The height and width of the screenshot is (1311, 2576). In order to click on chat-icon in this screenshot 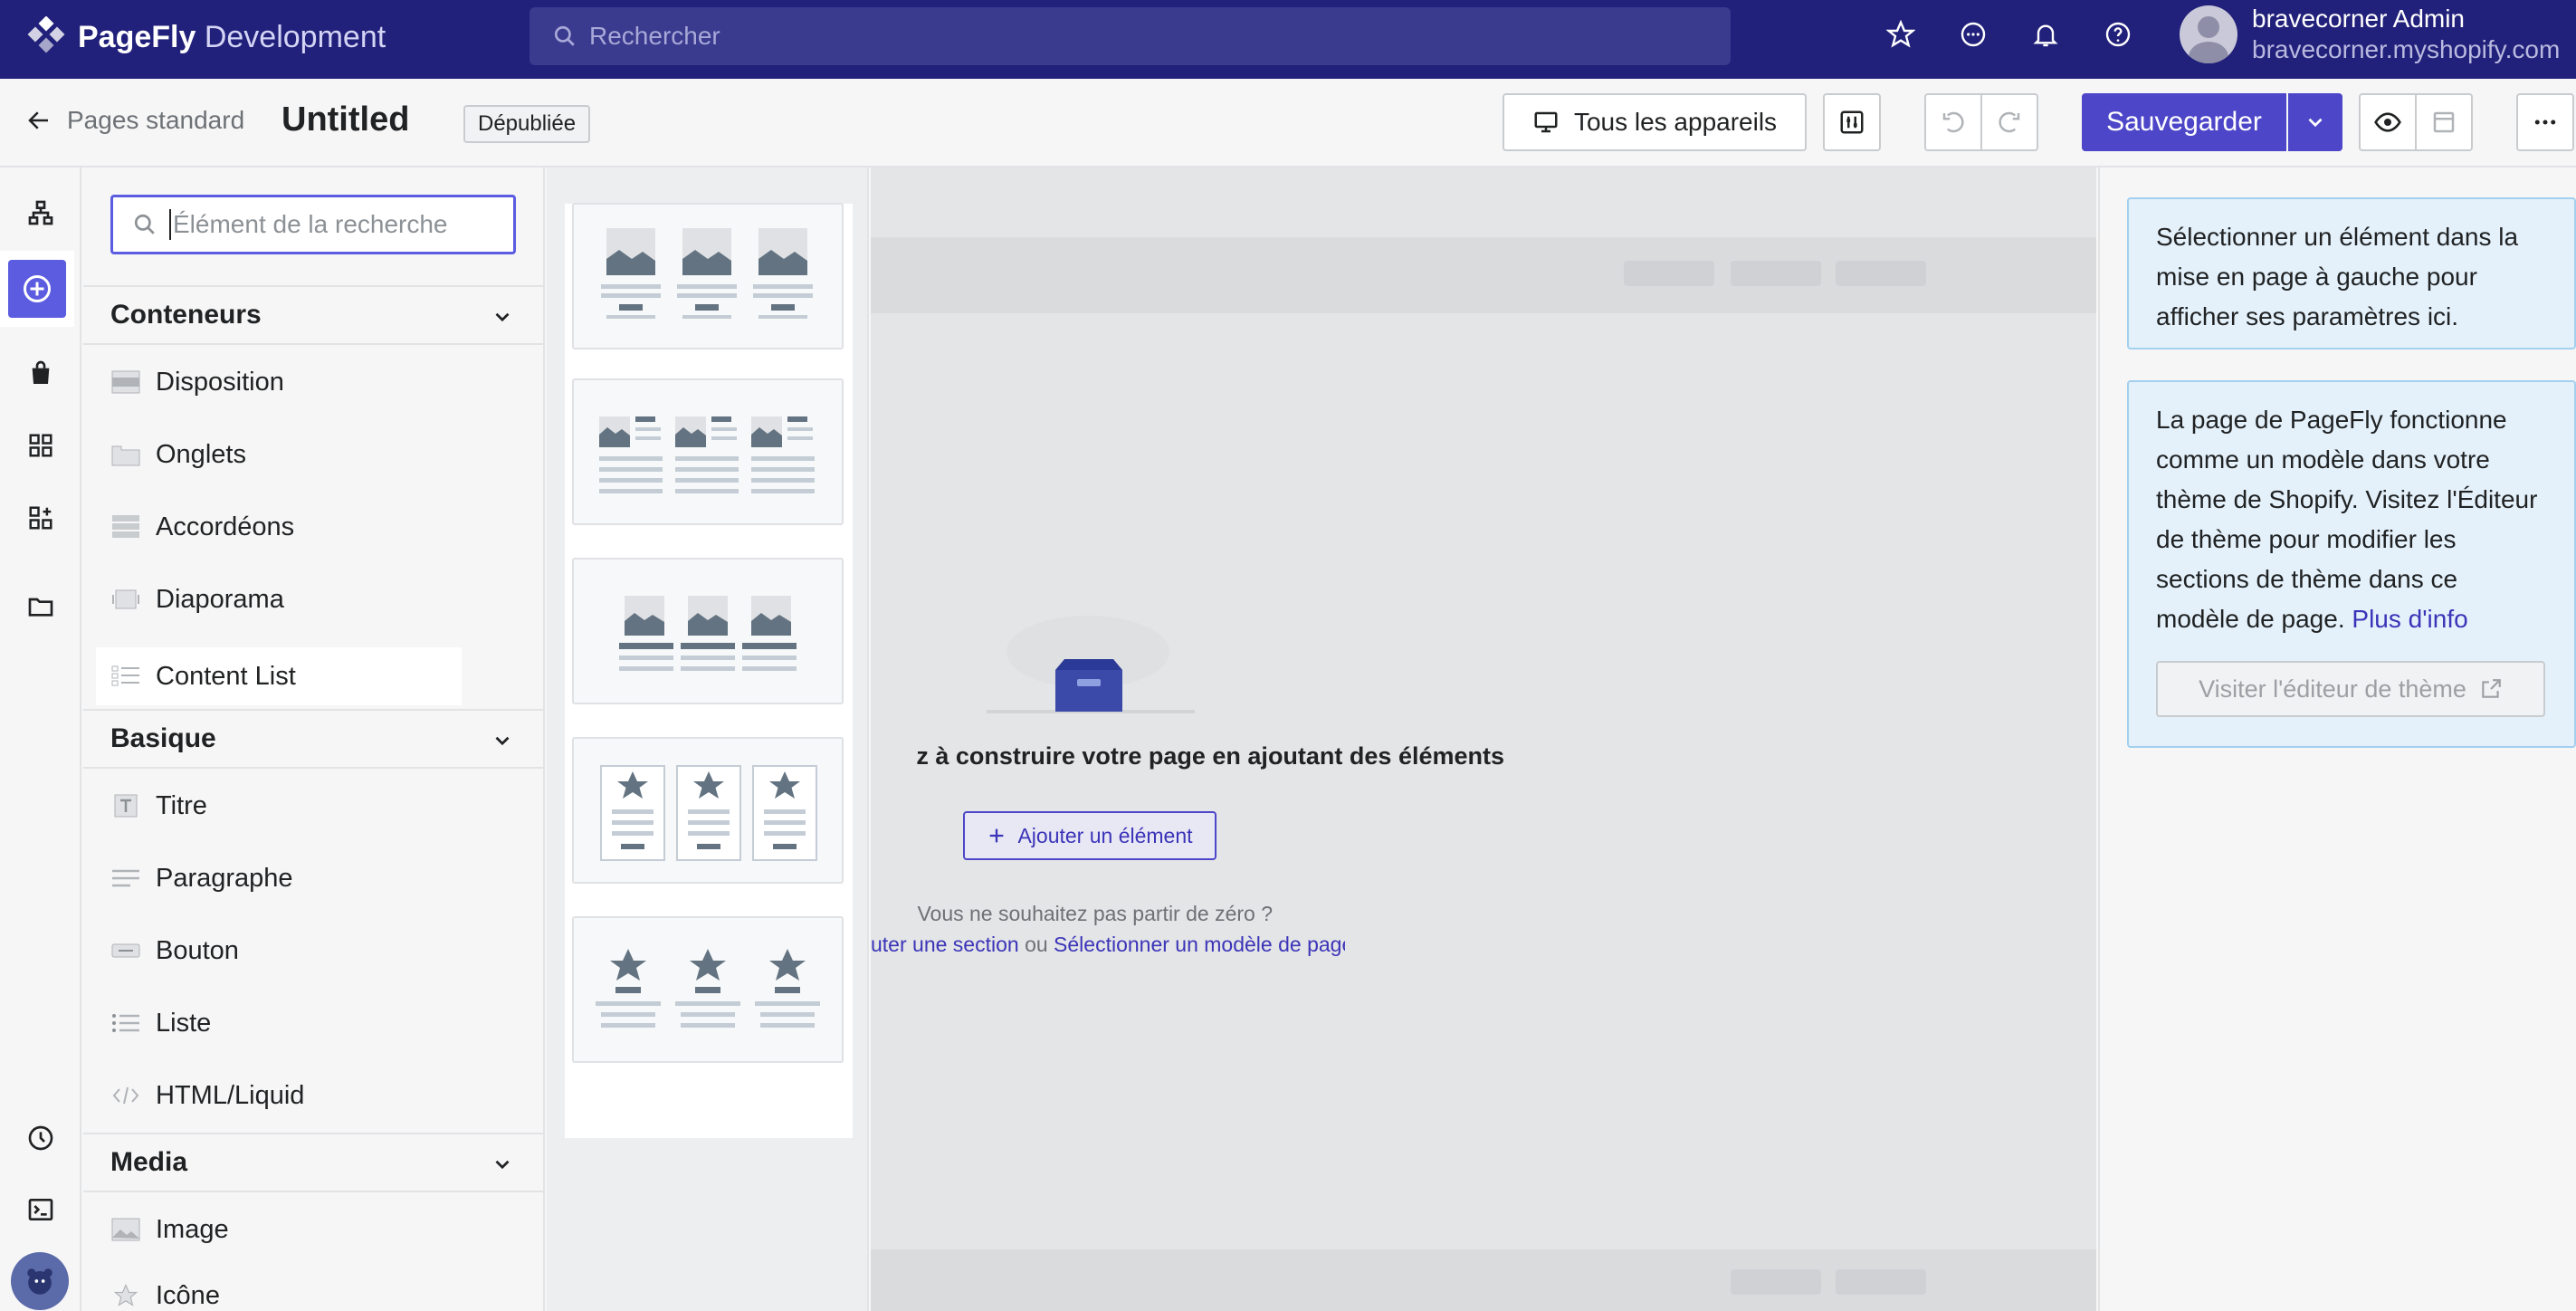, I will do `click(1973, 34)`.